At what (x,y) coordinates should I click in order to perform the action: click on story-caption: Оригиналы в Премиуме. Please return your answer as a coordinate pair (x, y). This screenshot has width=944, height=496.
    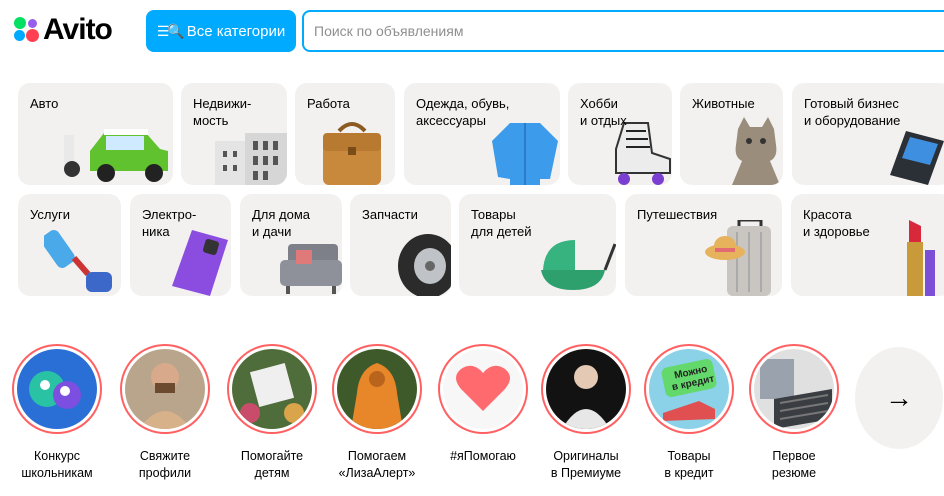
    Looking at the image, I should click on (586, 464).